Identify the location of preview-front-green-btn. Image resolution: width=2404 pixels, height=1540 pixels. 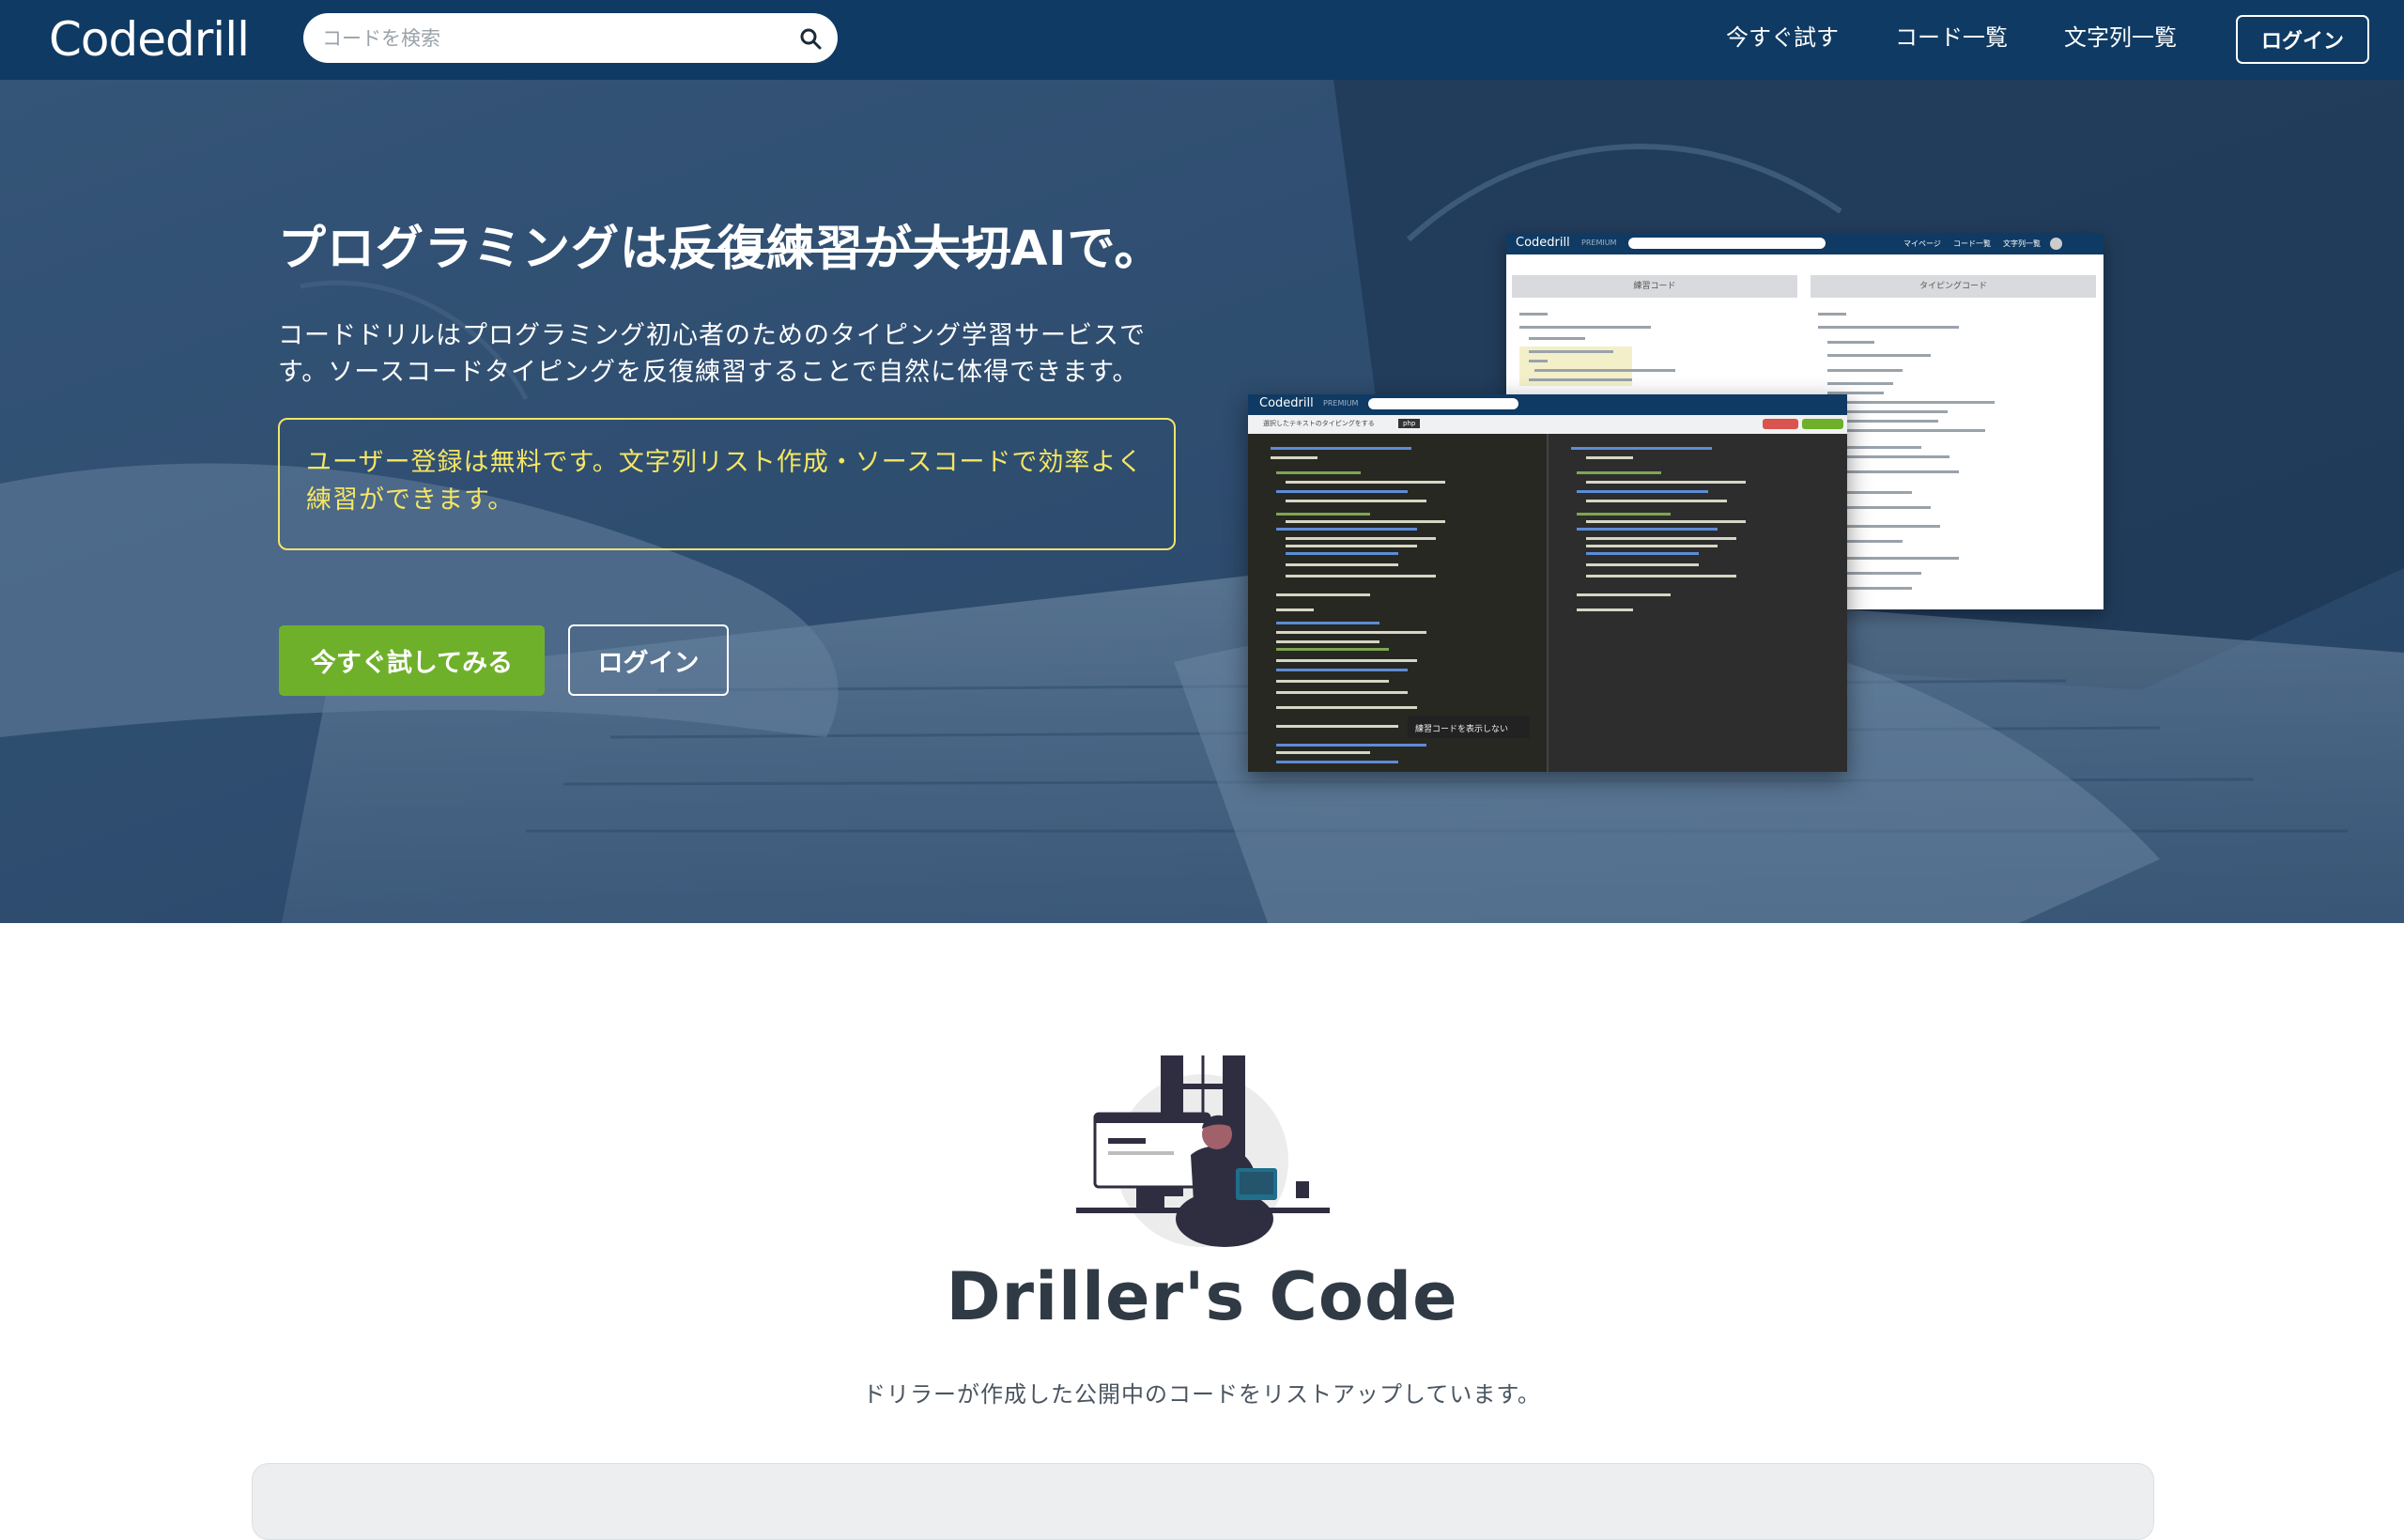
(1822, 424).